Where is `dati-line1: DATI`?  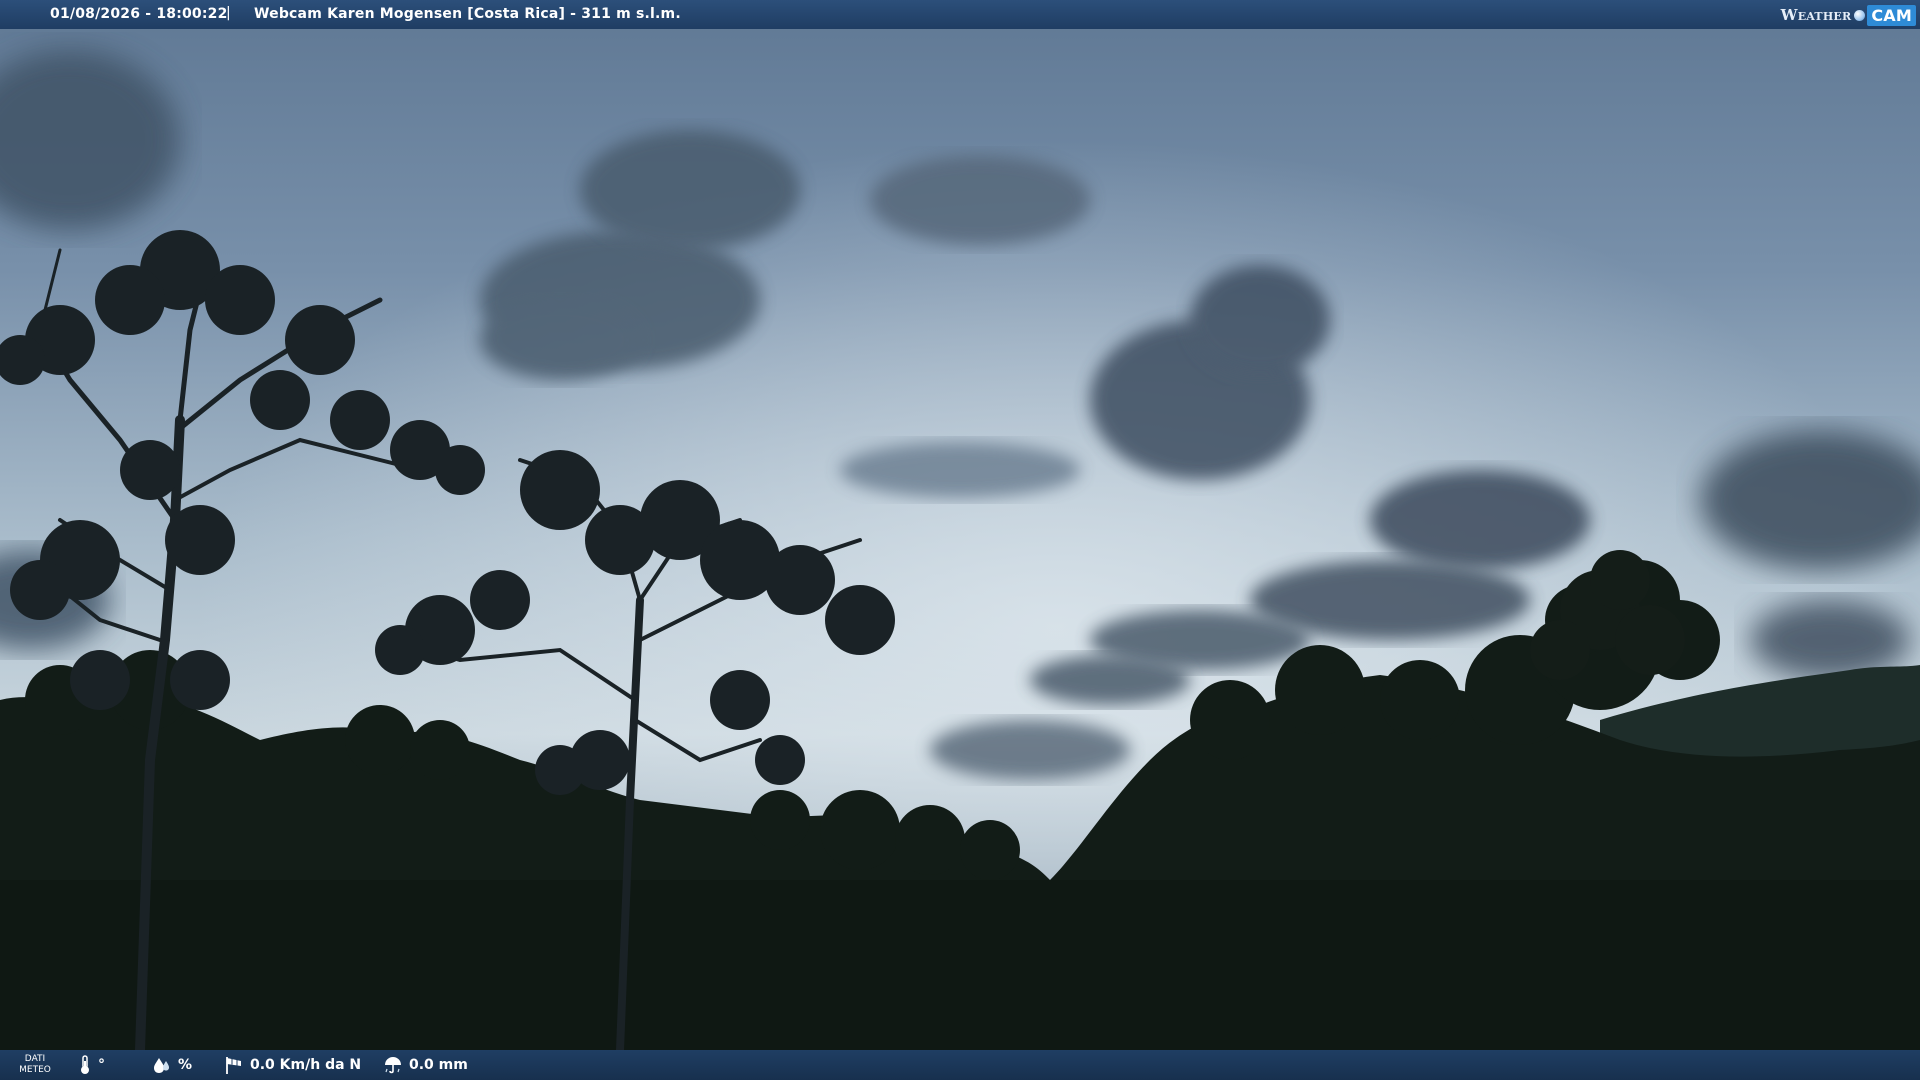
dati-line1: DATI is located at coordinates (35, 1059).